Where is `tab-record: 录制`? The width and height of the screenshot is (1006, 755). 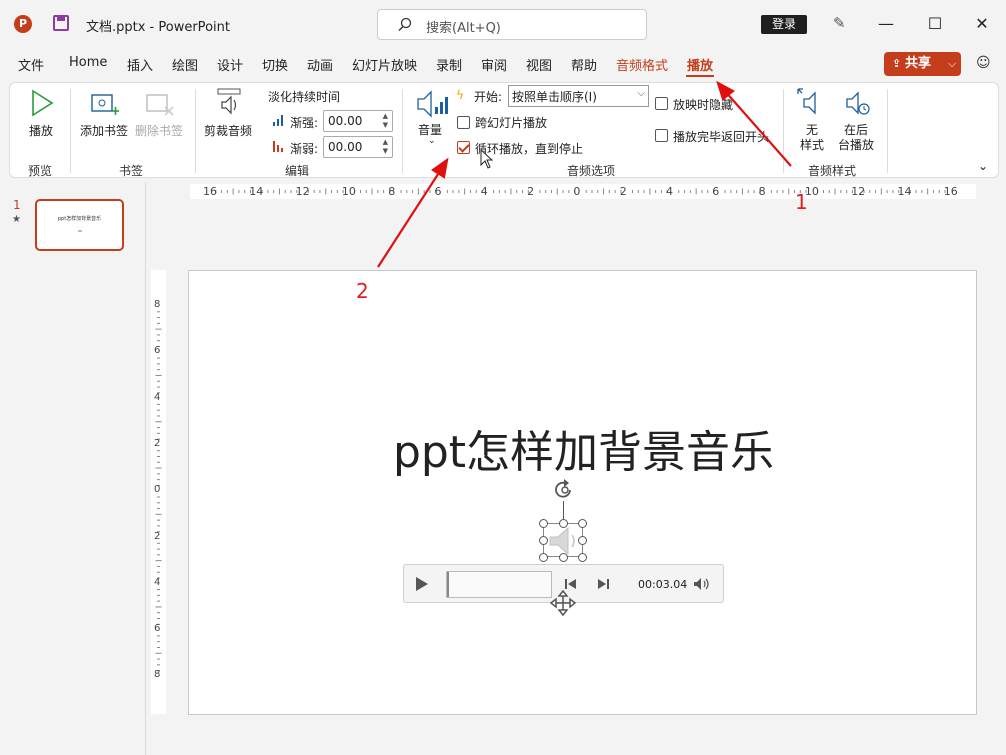 tab-record: 录制 is located at coordinates (449, 64).